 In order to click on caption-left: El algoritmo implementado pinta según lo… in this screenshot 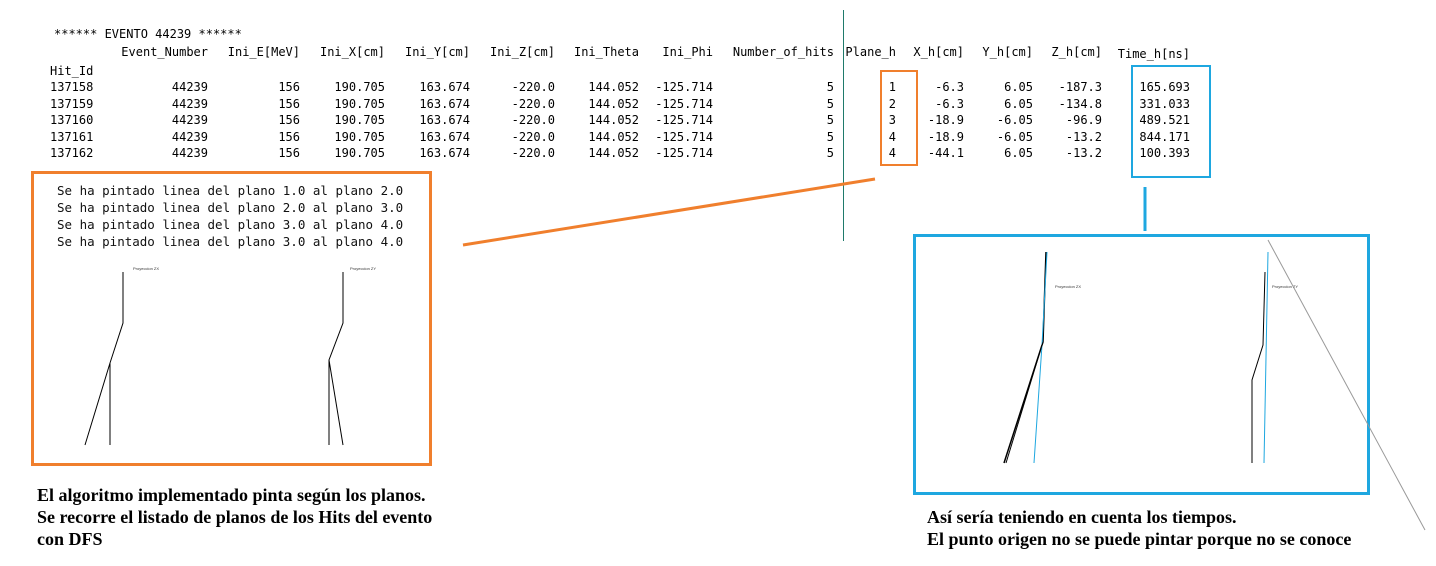, I will do `click(234, 517)`.